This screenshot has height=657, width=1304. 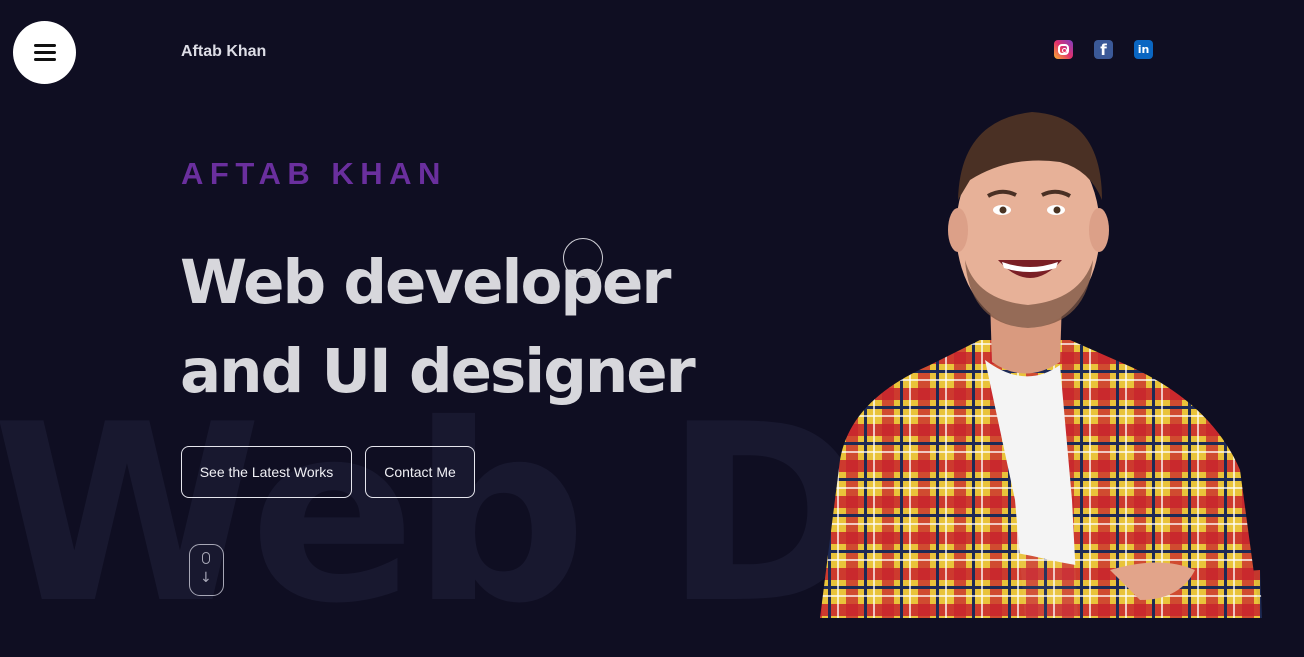 I want to click on mouse-scroll-icon: ↓, so click(x=206, y=570).